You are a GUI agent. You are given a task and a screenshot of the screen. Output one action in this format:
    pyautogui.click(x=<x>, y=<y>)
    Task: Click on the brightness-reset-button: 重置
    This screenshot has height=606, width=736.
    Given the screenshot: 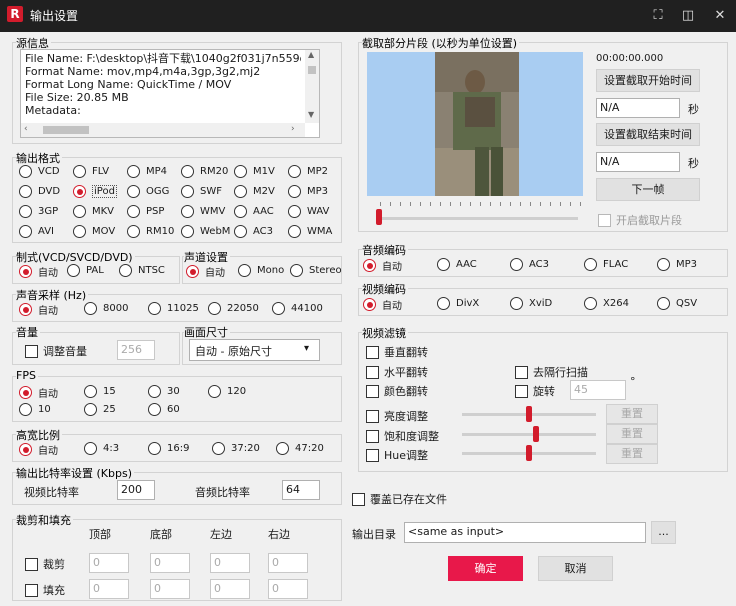 What is the action you would take?
    pyautogui.click(x=632, y=414)
    